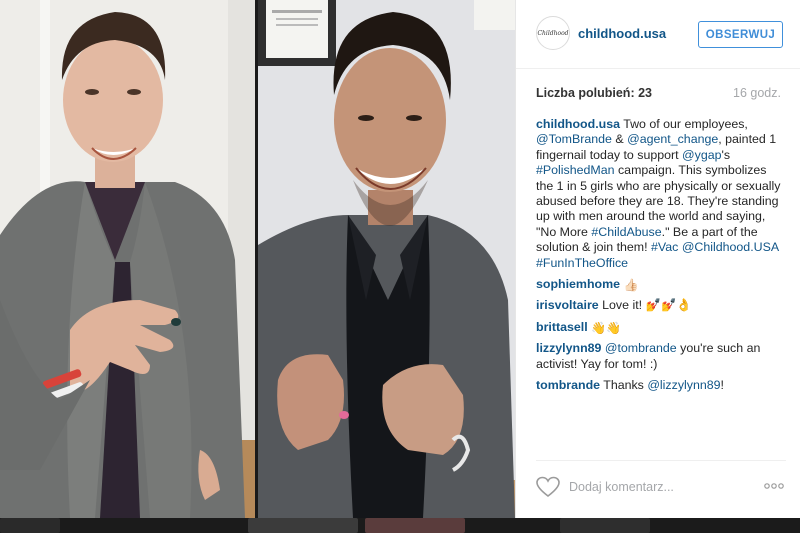 Image resolution: width=800 pixels, height=533 pixels. What do you see at coordinates (664, 247) in the screenshot?
I see `hashtag-link: #Vac` at bounding box center [664, 247].